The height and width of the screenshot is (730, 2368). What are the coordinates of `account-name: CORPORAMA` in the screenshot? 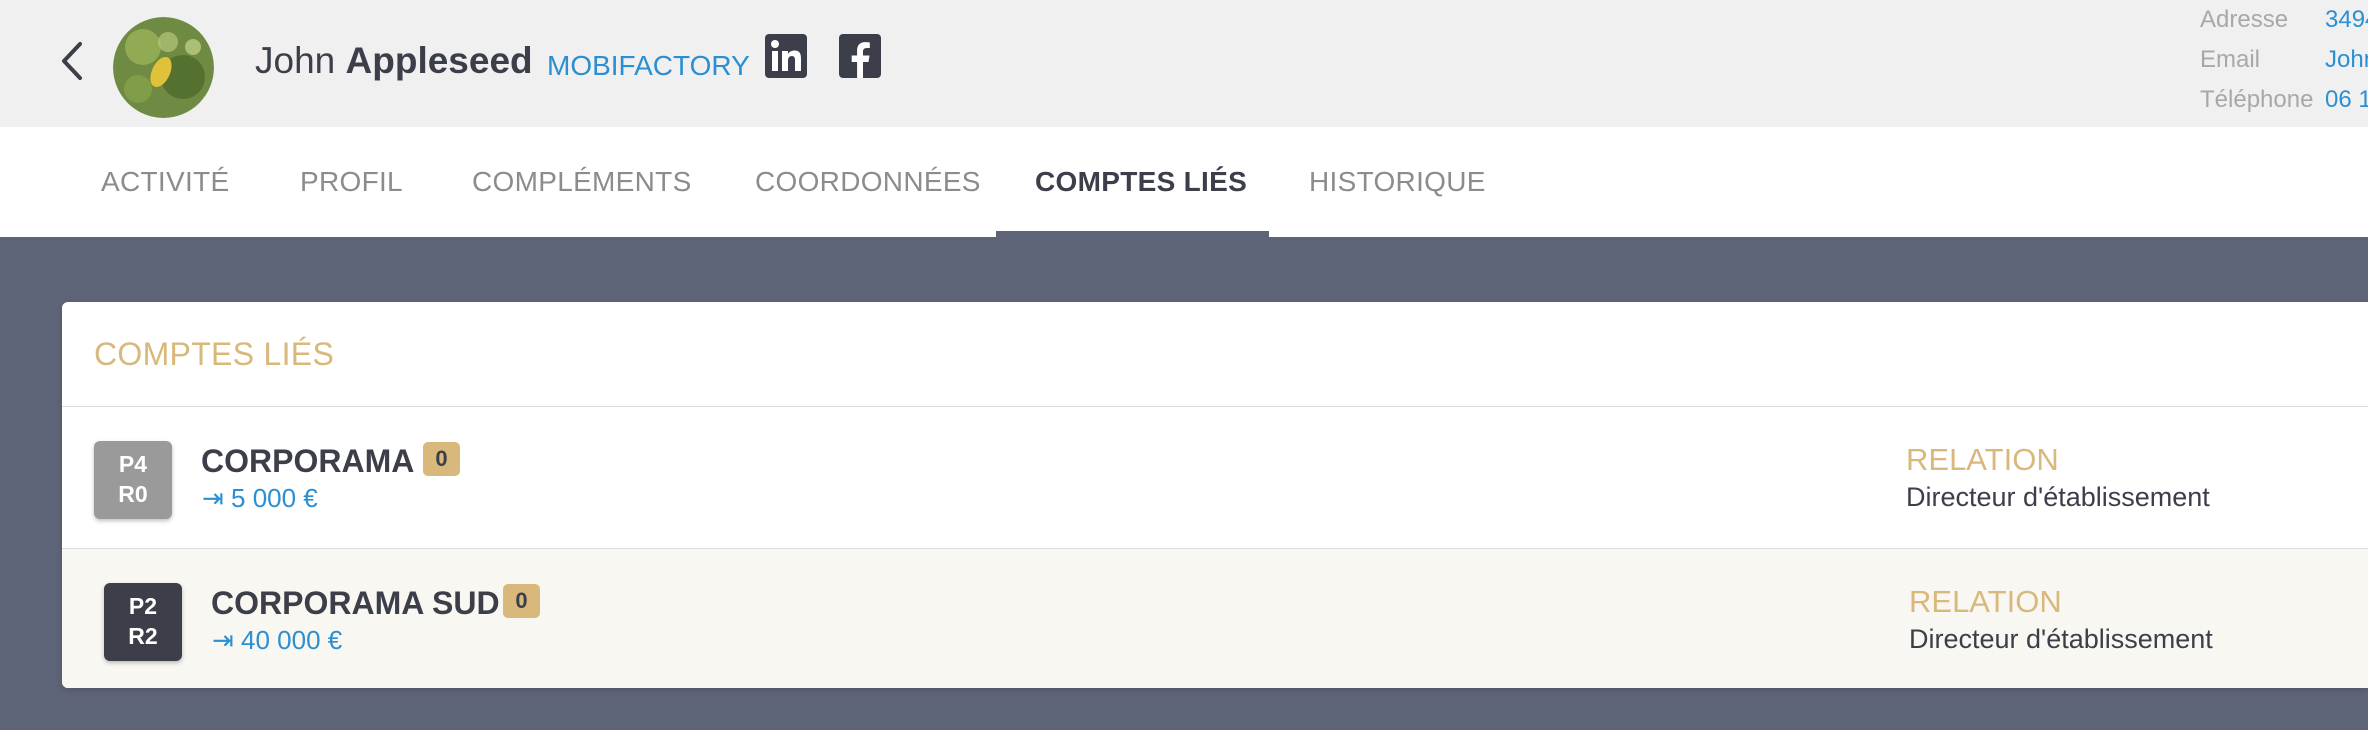 It's located at (307, 461).